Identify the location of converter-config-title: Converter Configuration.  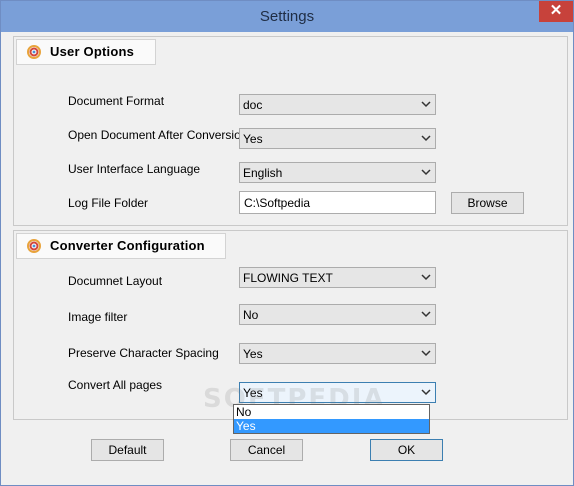
(127, 245).